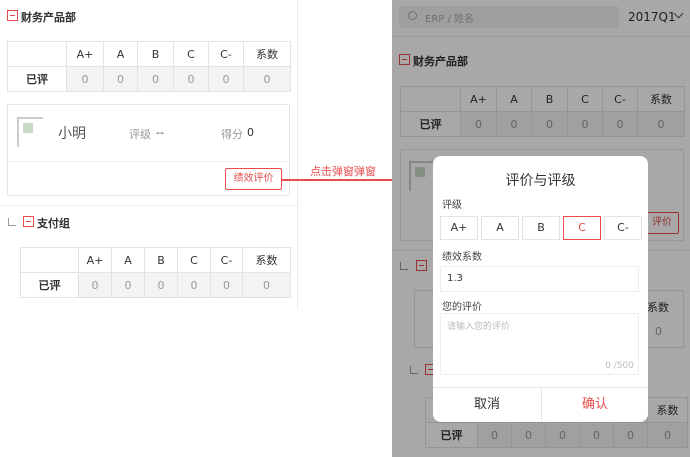 This screenshot has height=457, width=690. I want to click on dept-title: 财务产品部, so click(48, 17).